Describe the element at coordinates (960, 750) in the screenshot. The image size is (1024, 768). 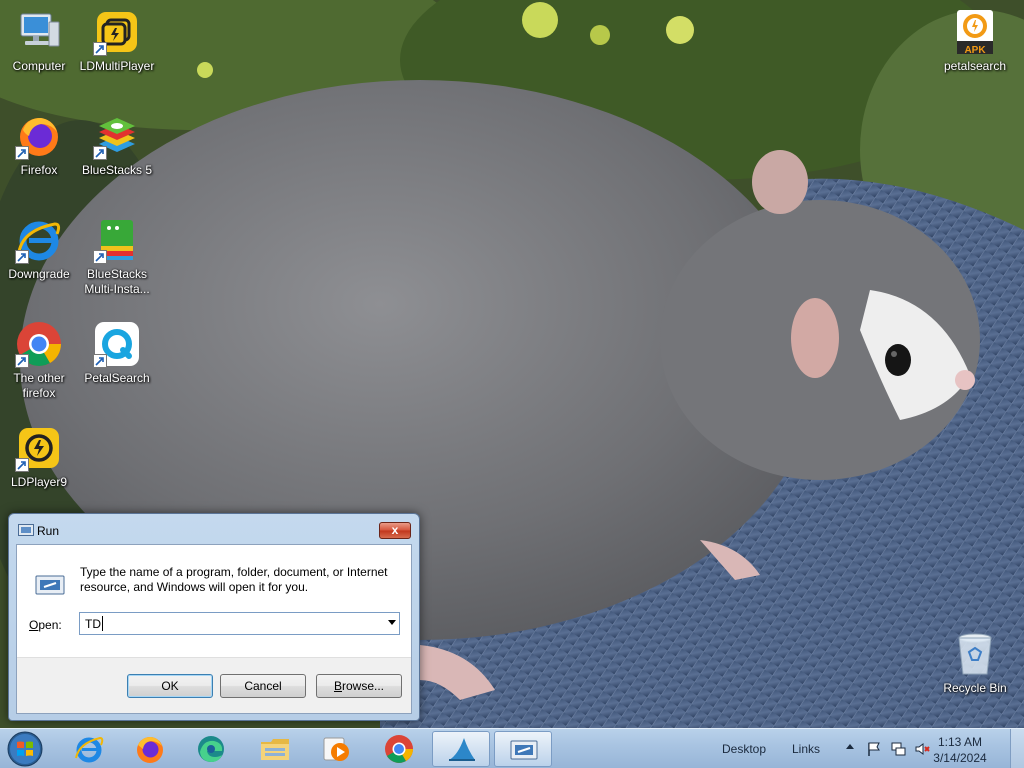
I see `system-clock: 1:13 AM 3/14/2024` at that location.